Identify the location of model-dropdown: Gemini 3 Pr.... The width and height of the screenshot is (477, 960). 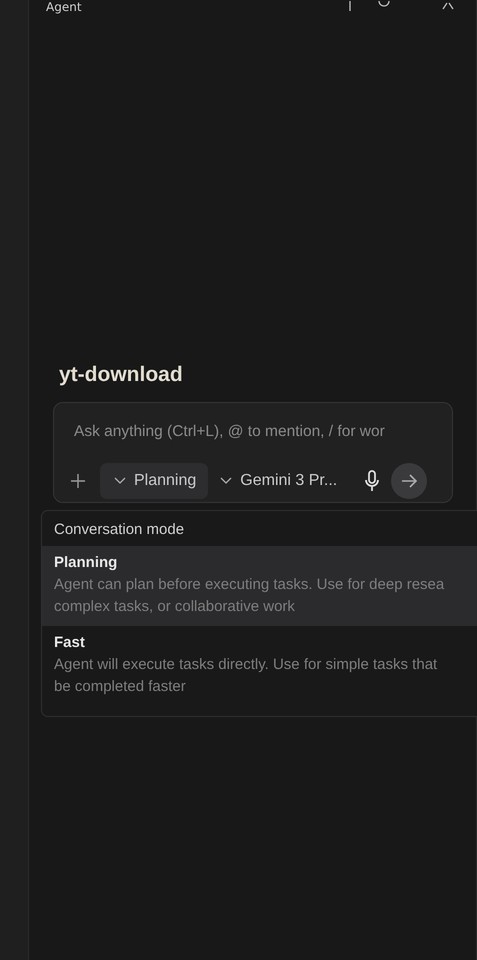
(279, 481).